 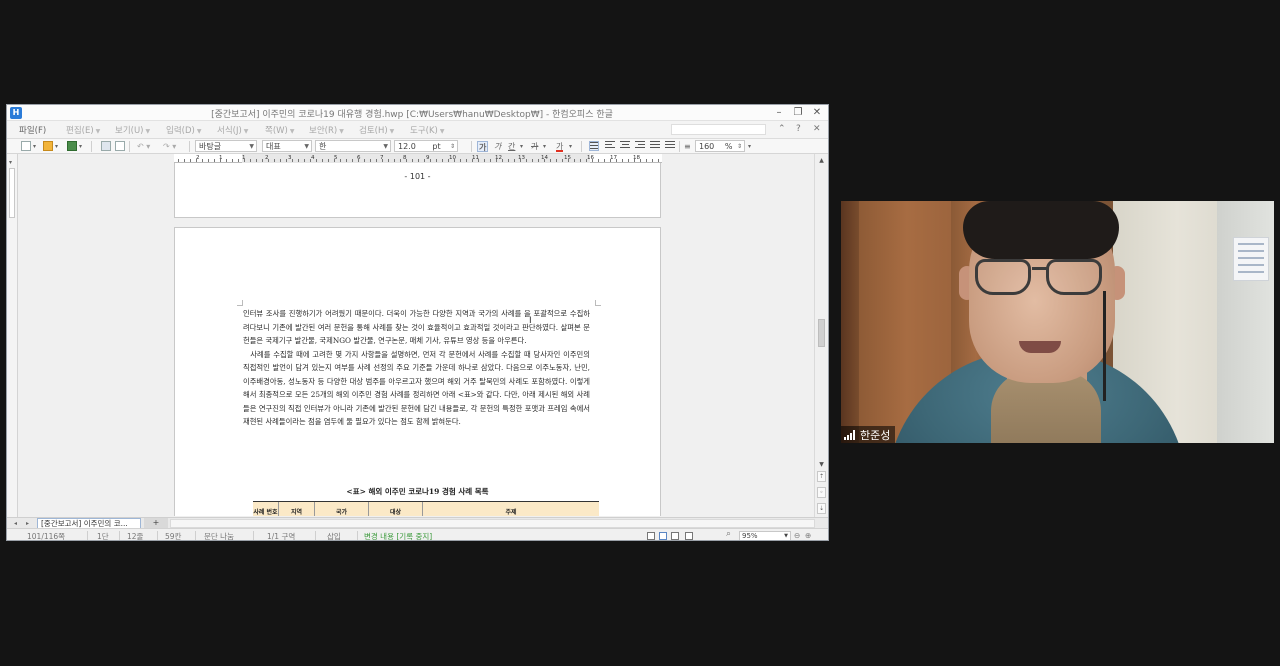 What do you see at coordinates (483, 146) in the screenshot?
I see `bold-button: 가` at bounding box center [483, 146].